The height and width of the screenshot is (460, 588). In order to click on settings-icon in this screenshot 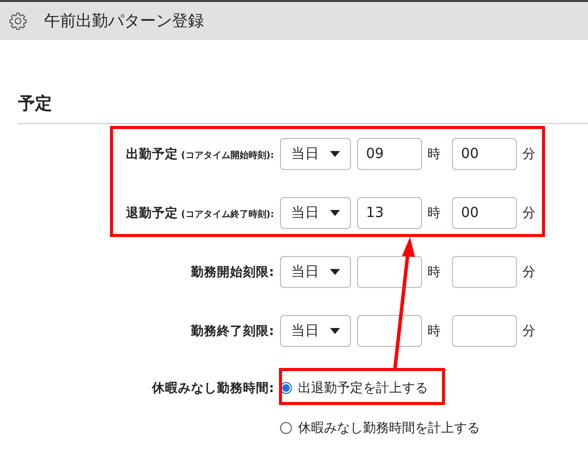, I will do `click(18, 21)`.